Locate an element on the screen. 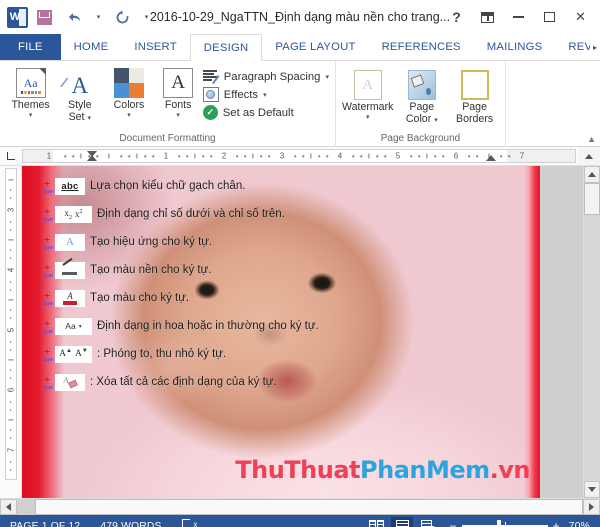  colors-button: Colors ▾ is located at coordinates (128, 92).